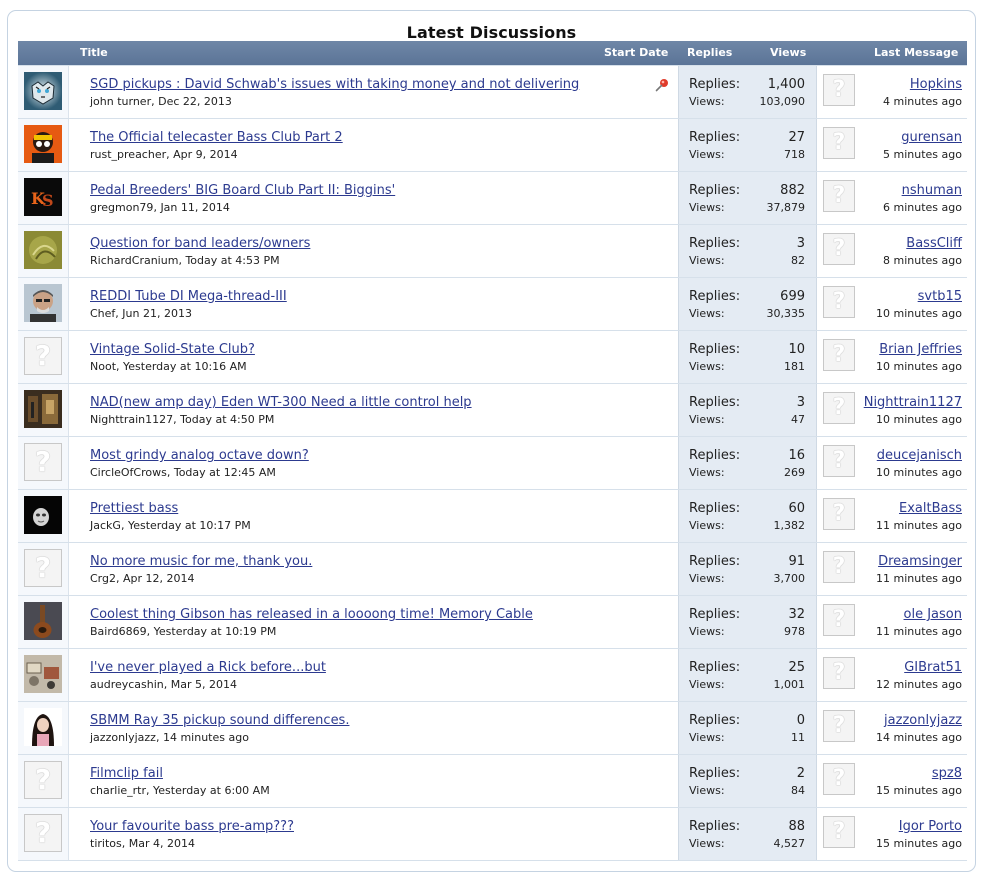  I want to click on thread-author: Chef, so click(102, 313).